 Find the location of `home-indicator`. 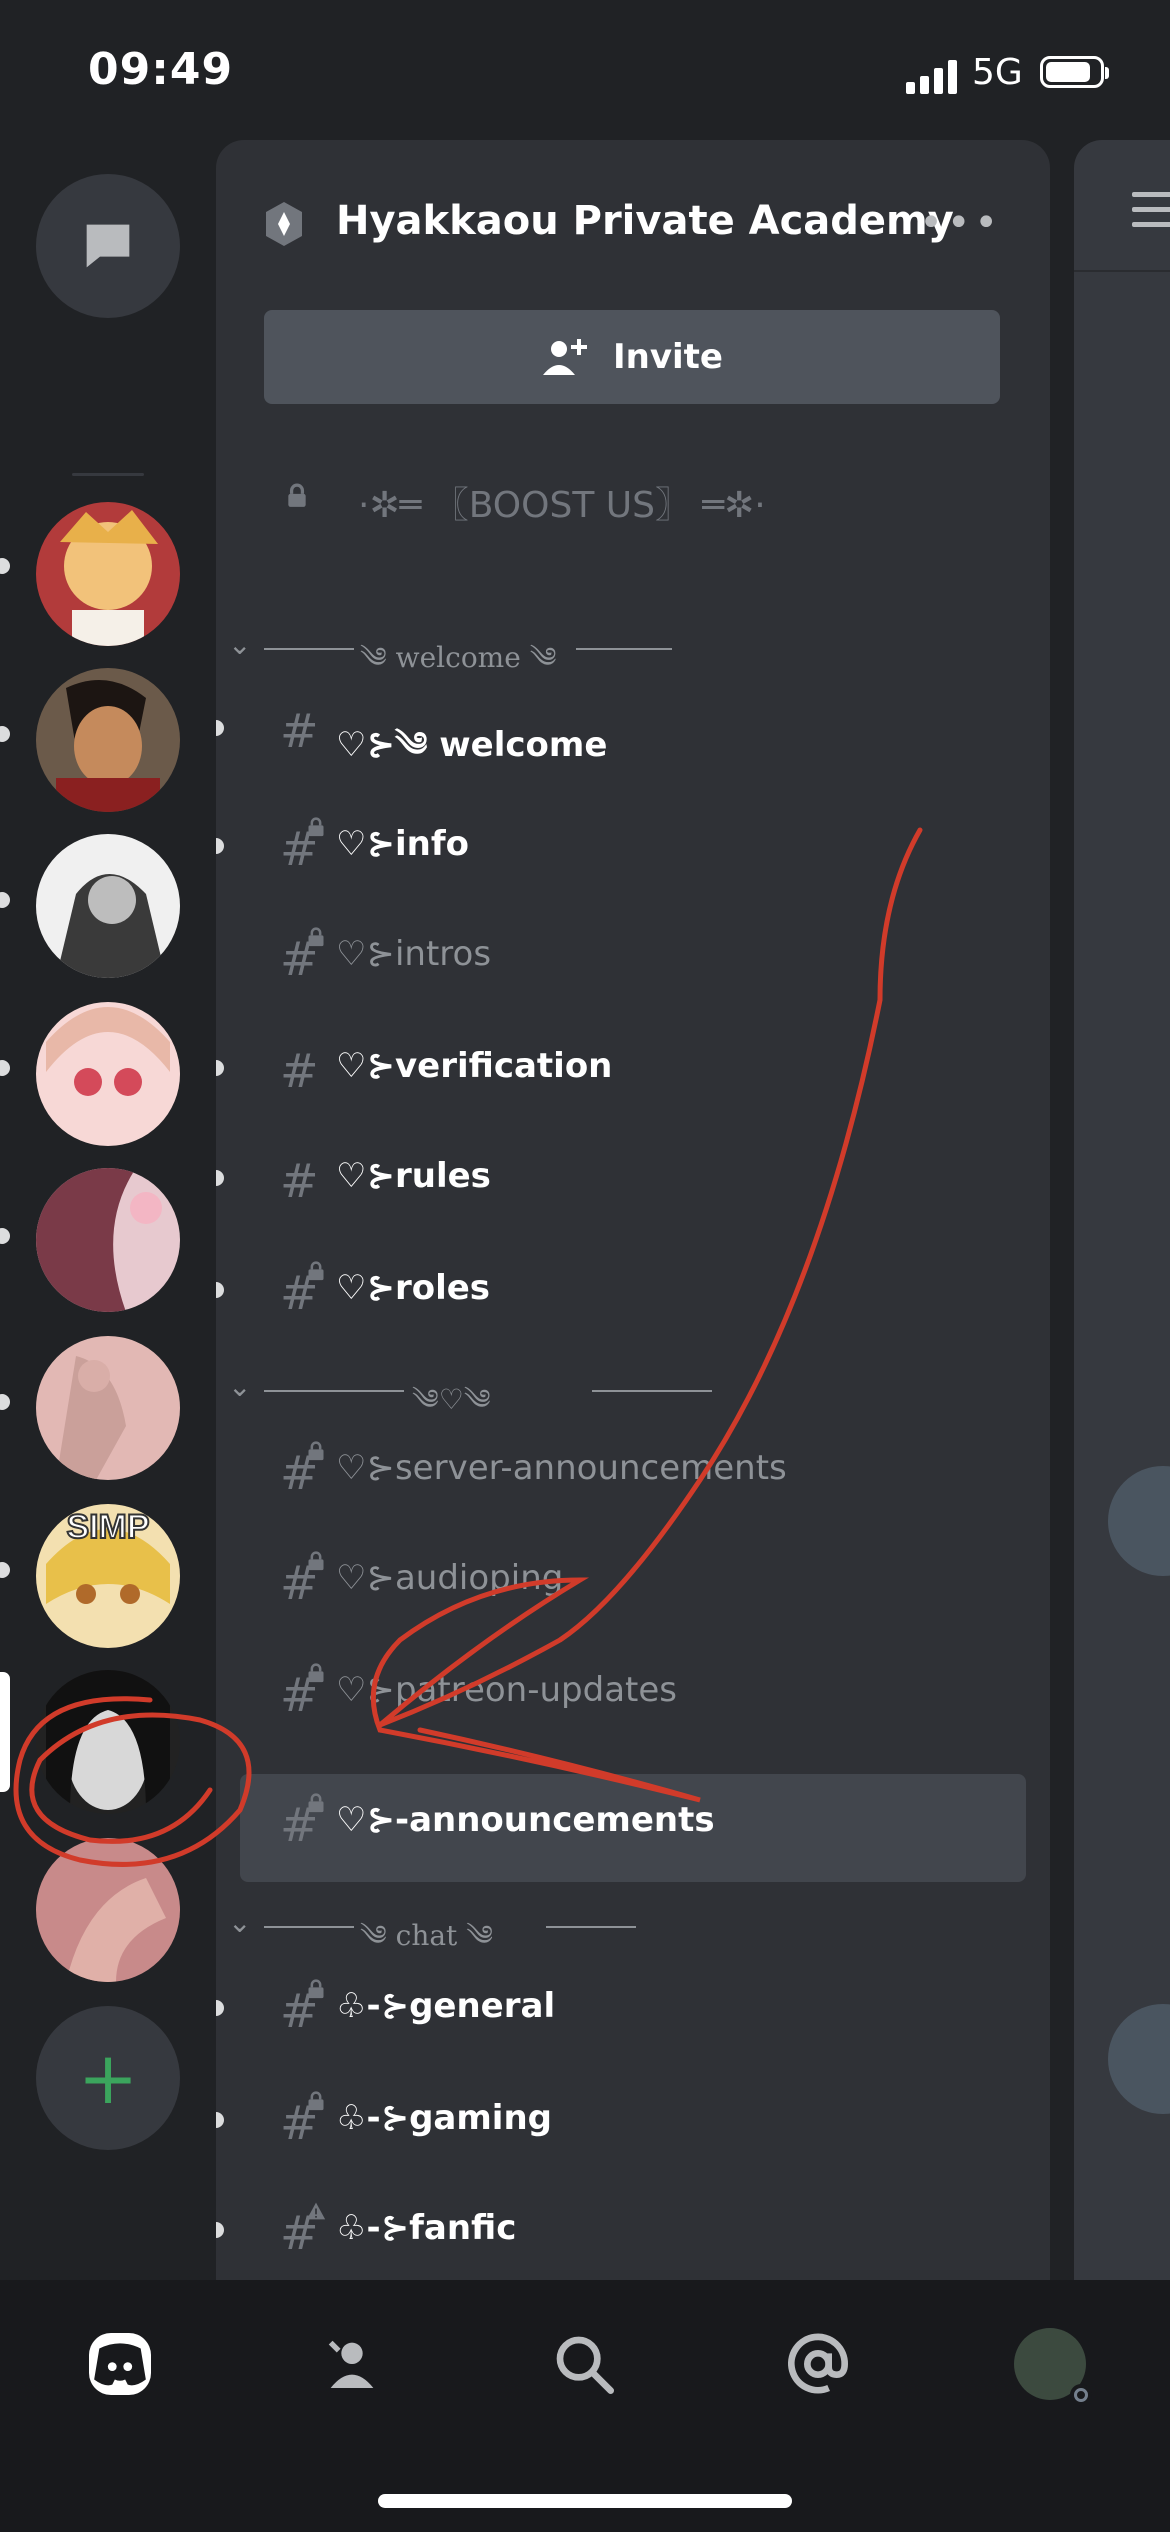

home-indicator is located at coordinates (585, 2501).